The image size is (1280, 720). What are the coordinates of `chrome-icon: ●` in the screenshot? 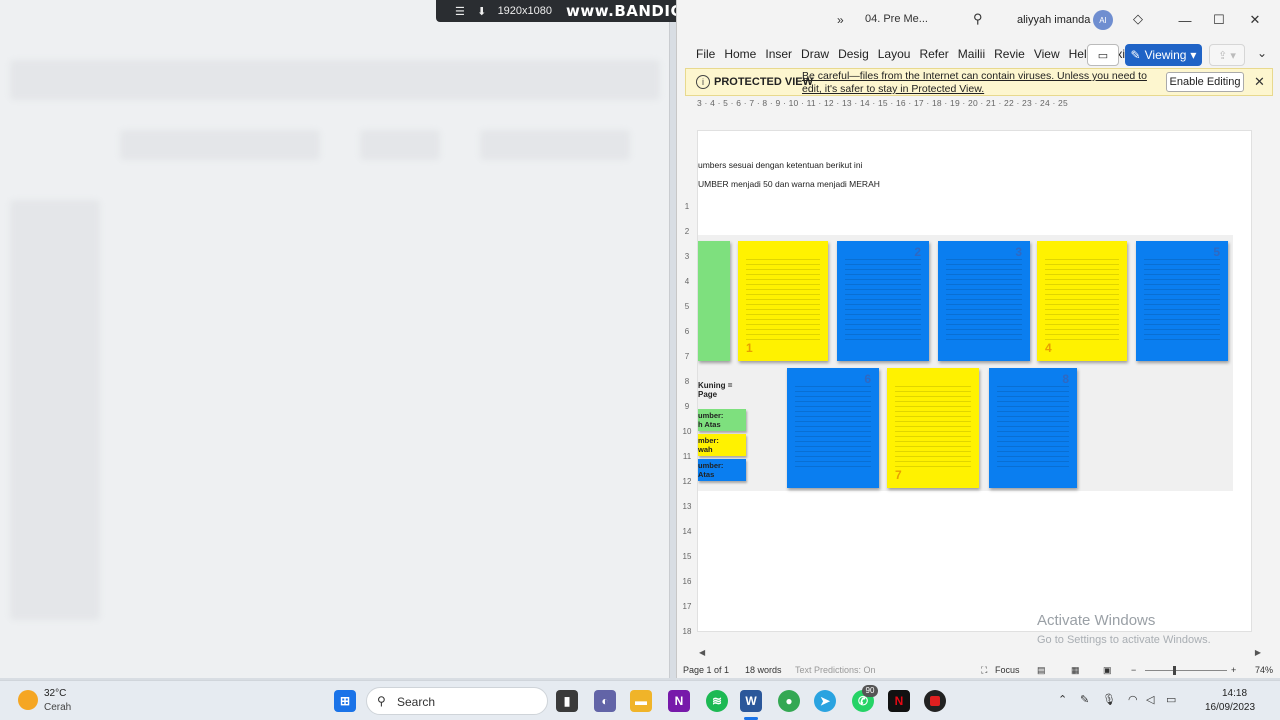 It's located at (789, 701).